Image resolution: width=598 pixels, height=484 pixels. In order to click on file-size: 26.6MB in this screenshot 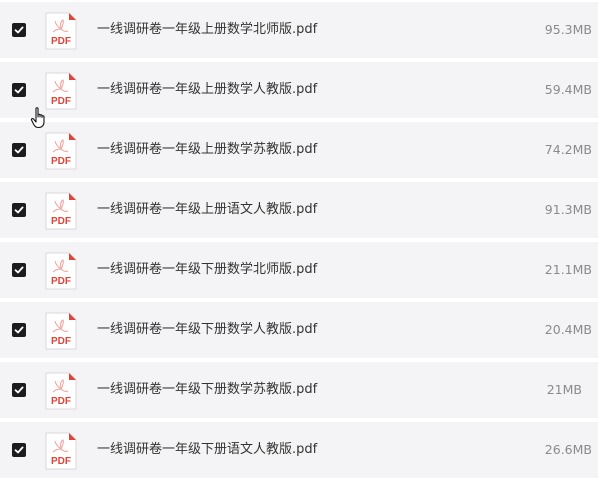, I will do `click(568, 449)`.